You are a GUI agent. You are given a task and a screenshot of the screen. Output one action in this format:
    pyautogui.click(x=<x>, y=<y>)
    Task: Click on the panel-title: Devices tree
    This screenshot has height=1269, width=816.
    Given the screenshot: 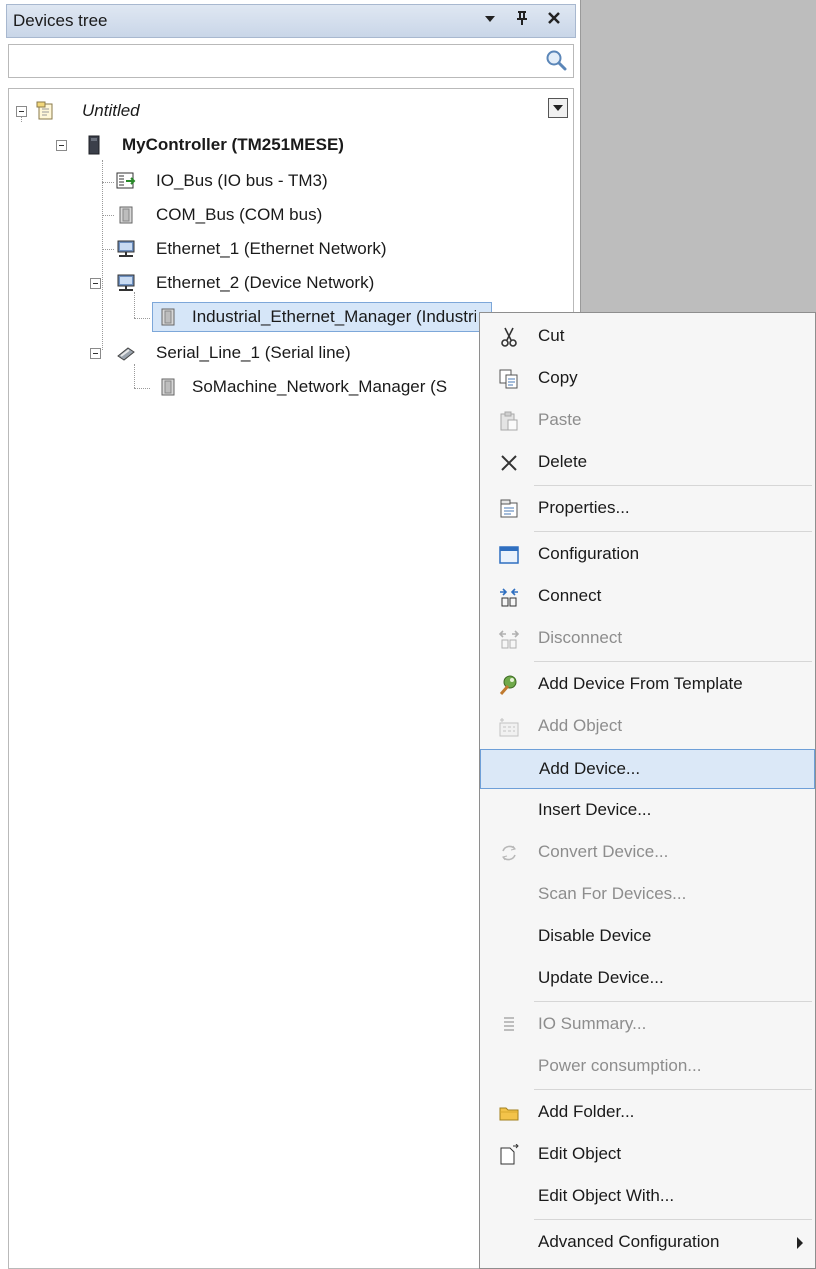 What is the action you would take?
    pyautogui.click(x=60, y=20)
    